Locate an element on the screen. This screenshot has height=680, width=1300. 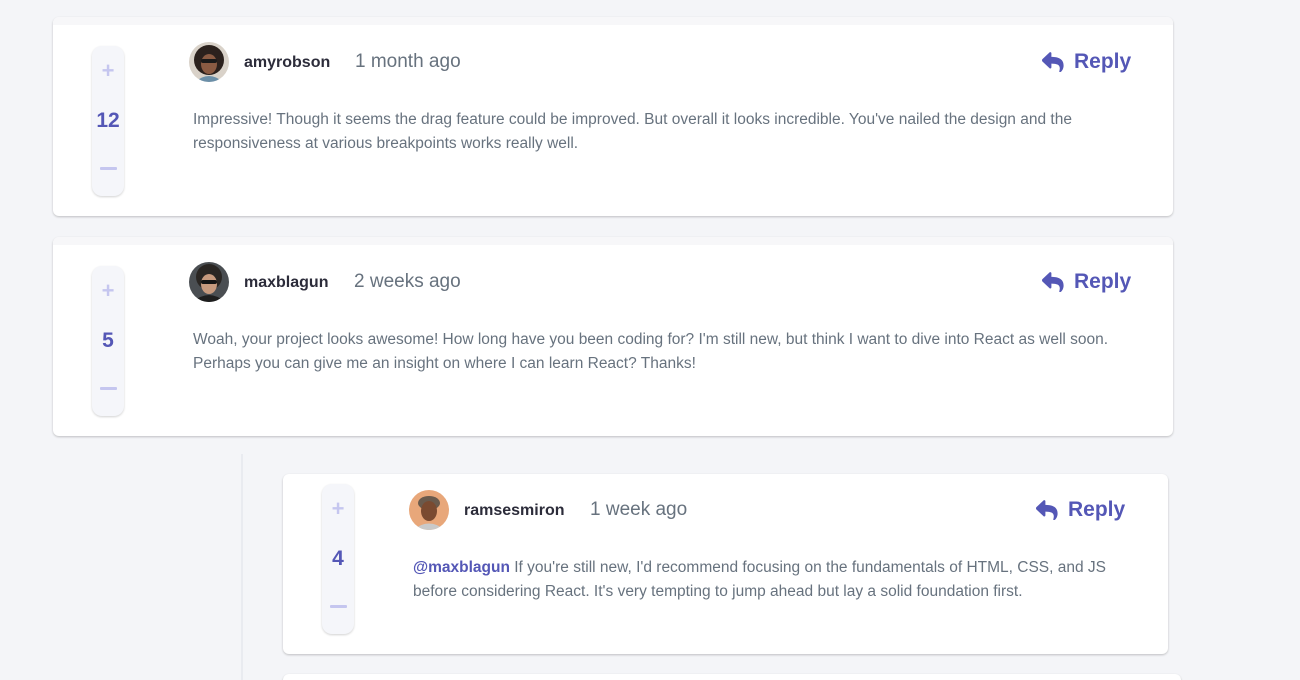
avatar-ramsesmiron-image is located at coordinates (429, 510).